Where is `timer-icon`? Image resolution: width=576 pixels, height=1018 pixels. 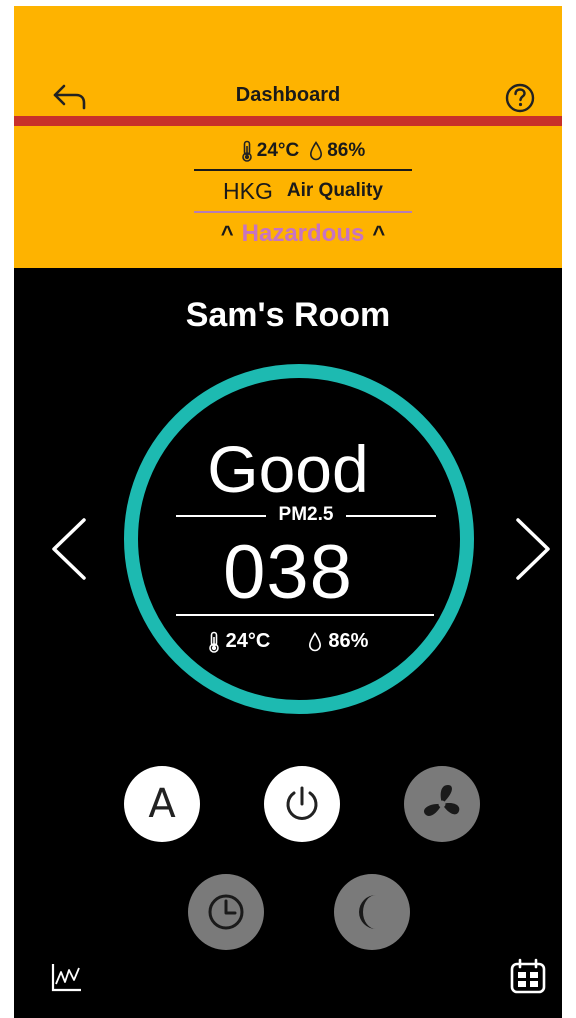 timer-icon is located at coordinates (226, 912).